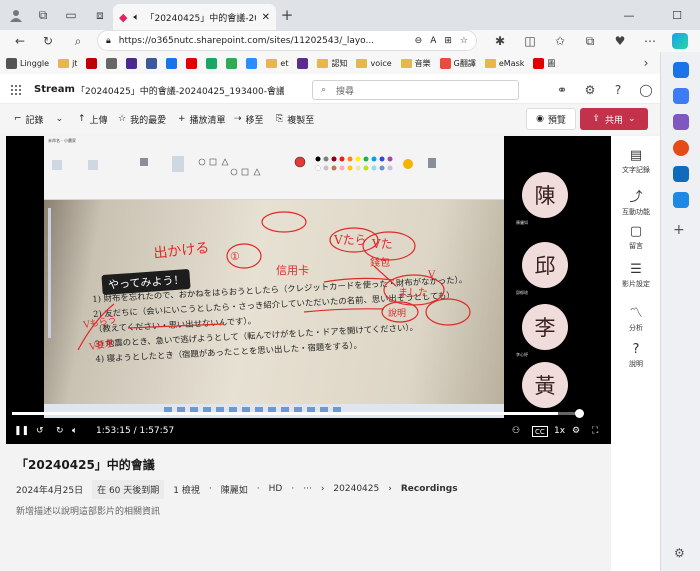 This screenshot has width=700, height=571. I want to click on browser-menu-icon: ⋯, so click(650, 41).